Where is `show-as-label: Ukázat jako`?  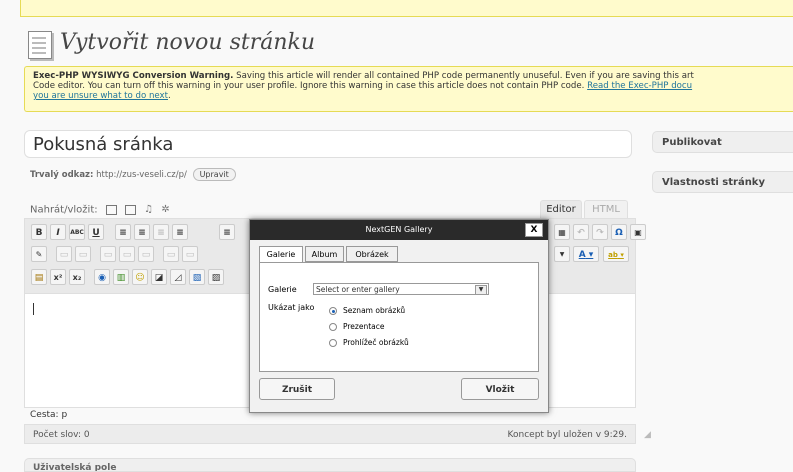
show-as-label: Ukázat jako is located at coordinates (291, 307).